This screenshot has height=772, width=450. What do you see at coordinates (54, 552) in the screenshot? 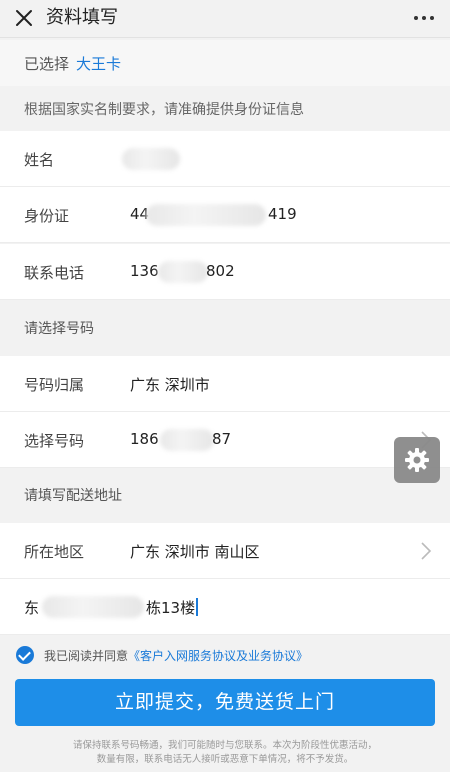
I see `area-label: 所在地区` at bounding box center [54, 552].